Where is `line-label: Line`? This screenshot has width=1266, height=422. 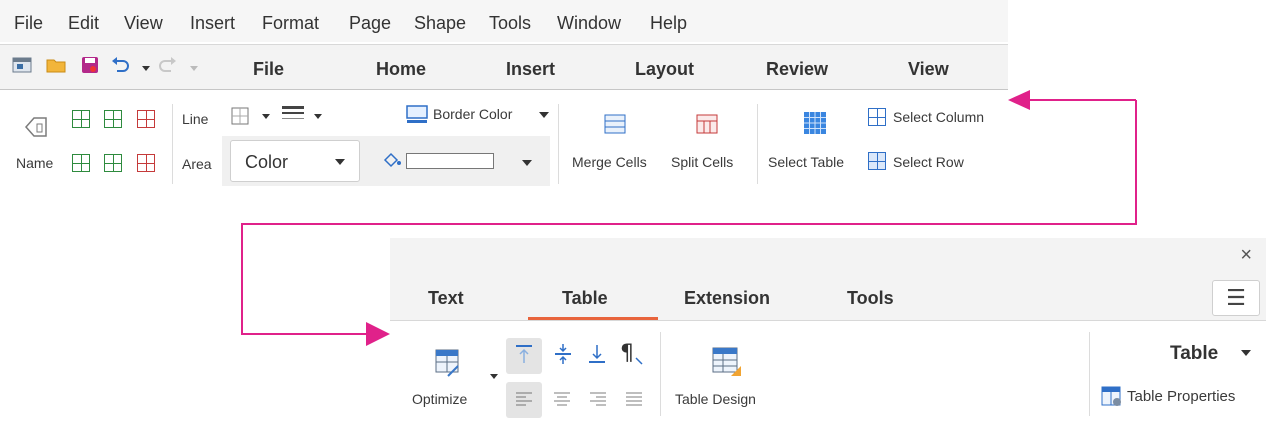
line-label: Line is located at coordinates (195, 119).